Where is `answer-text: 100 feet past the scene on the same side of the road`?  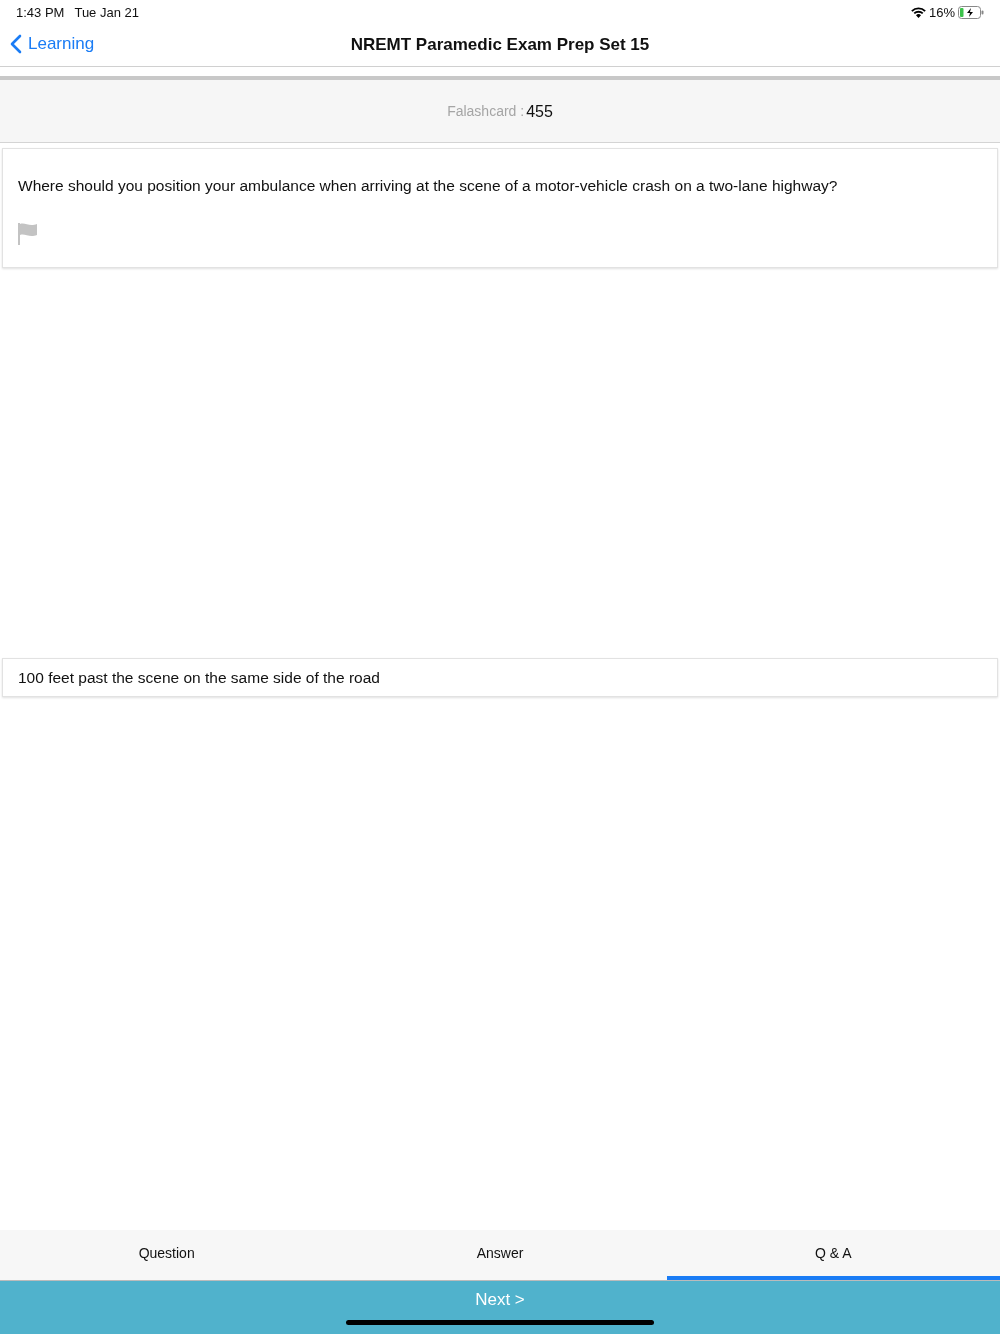 answer-text: 100 feet past the scene on the same side of the road is located at coordinates (199, 678).